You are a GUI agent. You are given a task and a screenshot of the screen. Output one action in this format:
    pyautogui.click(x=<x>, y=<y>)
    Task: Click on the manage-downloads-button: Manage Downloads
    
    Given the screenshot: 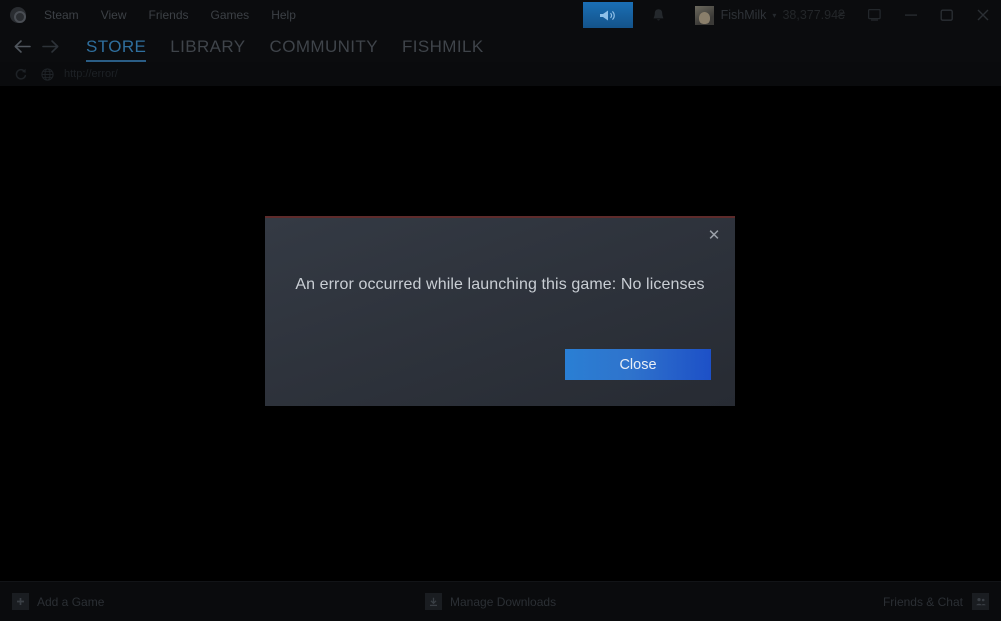 What is the action you would take?
    pyautogui.click(x=490, y=601)
    